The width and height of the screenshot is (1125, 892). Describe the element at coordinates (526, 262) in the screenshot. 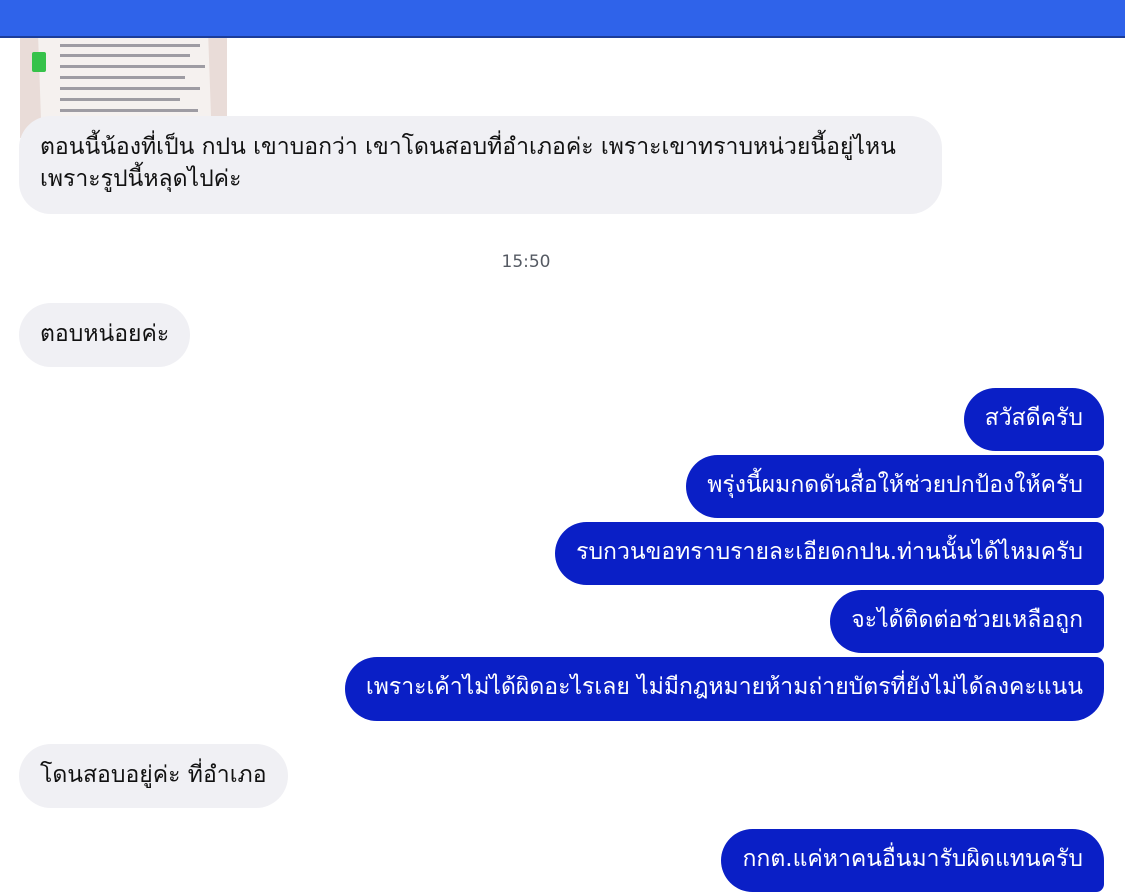

I see `message-timestamp: 15:50` at that location.